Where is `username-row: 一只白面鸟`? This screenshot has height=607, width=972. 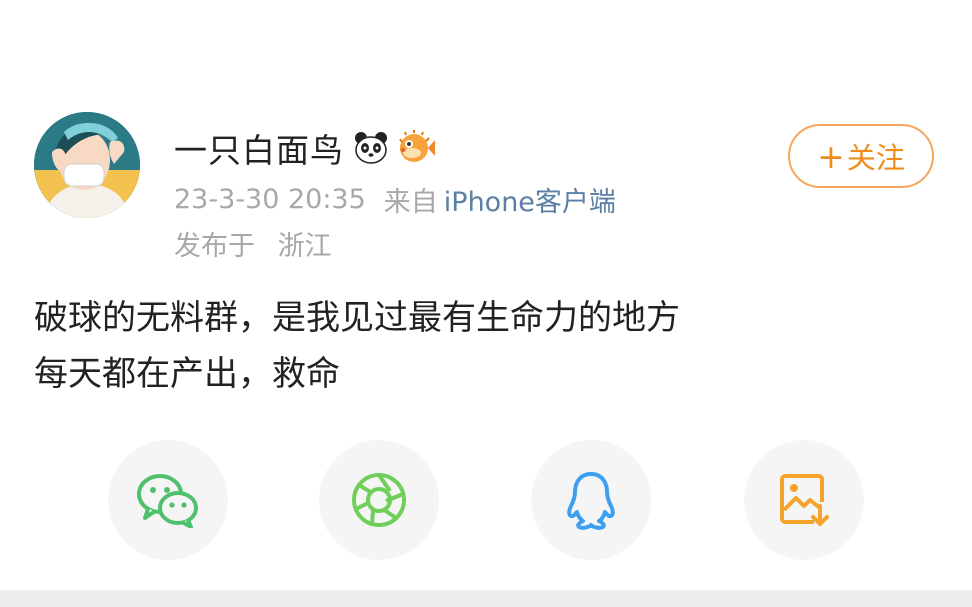 username-row: 一只白面鸟 is located at coordinates (305, 148).